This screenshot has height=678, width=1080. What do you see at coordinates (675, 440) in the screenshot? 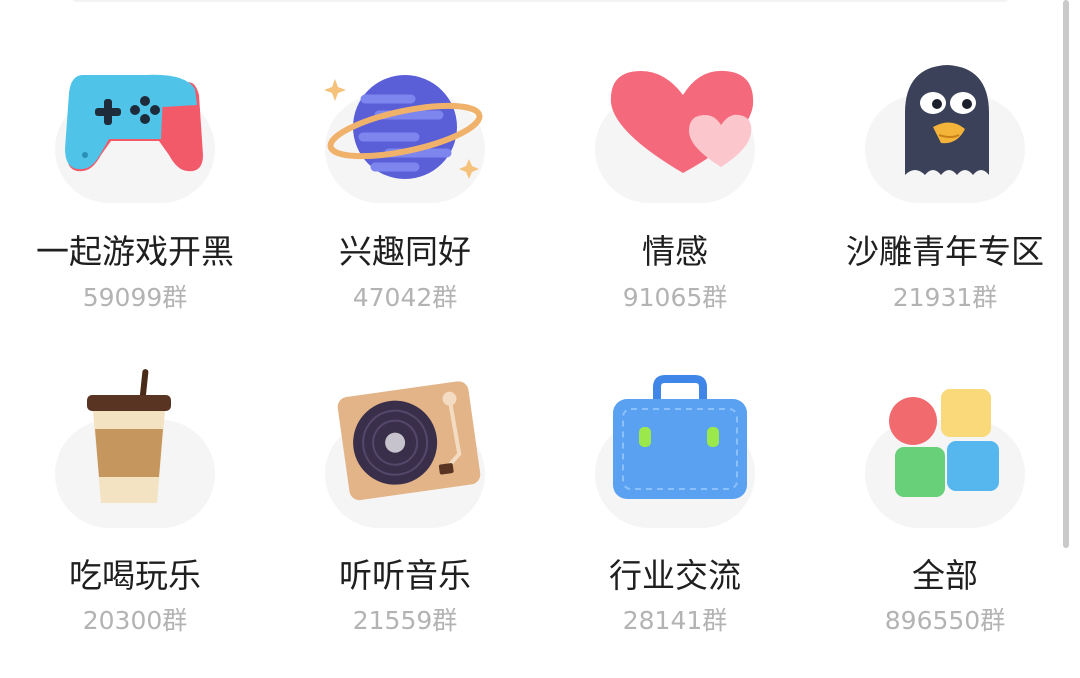
I see `briefcase-icon` at bounding box center [675, 440].